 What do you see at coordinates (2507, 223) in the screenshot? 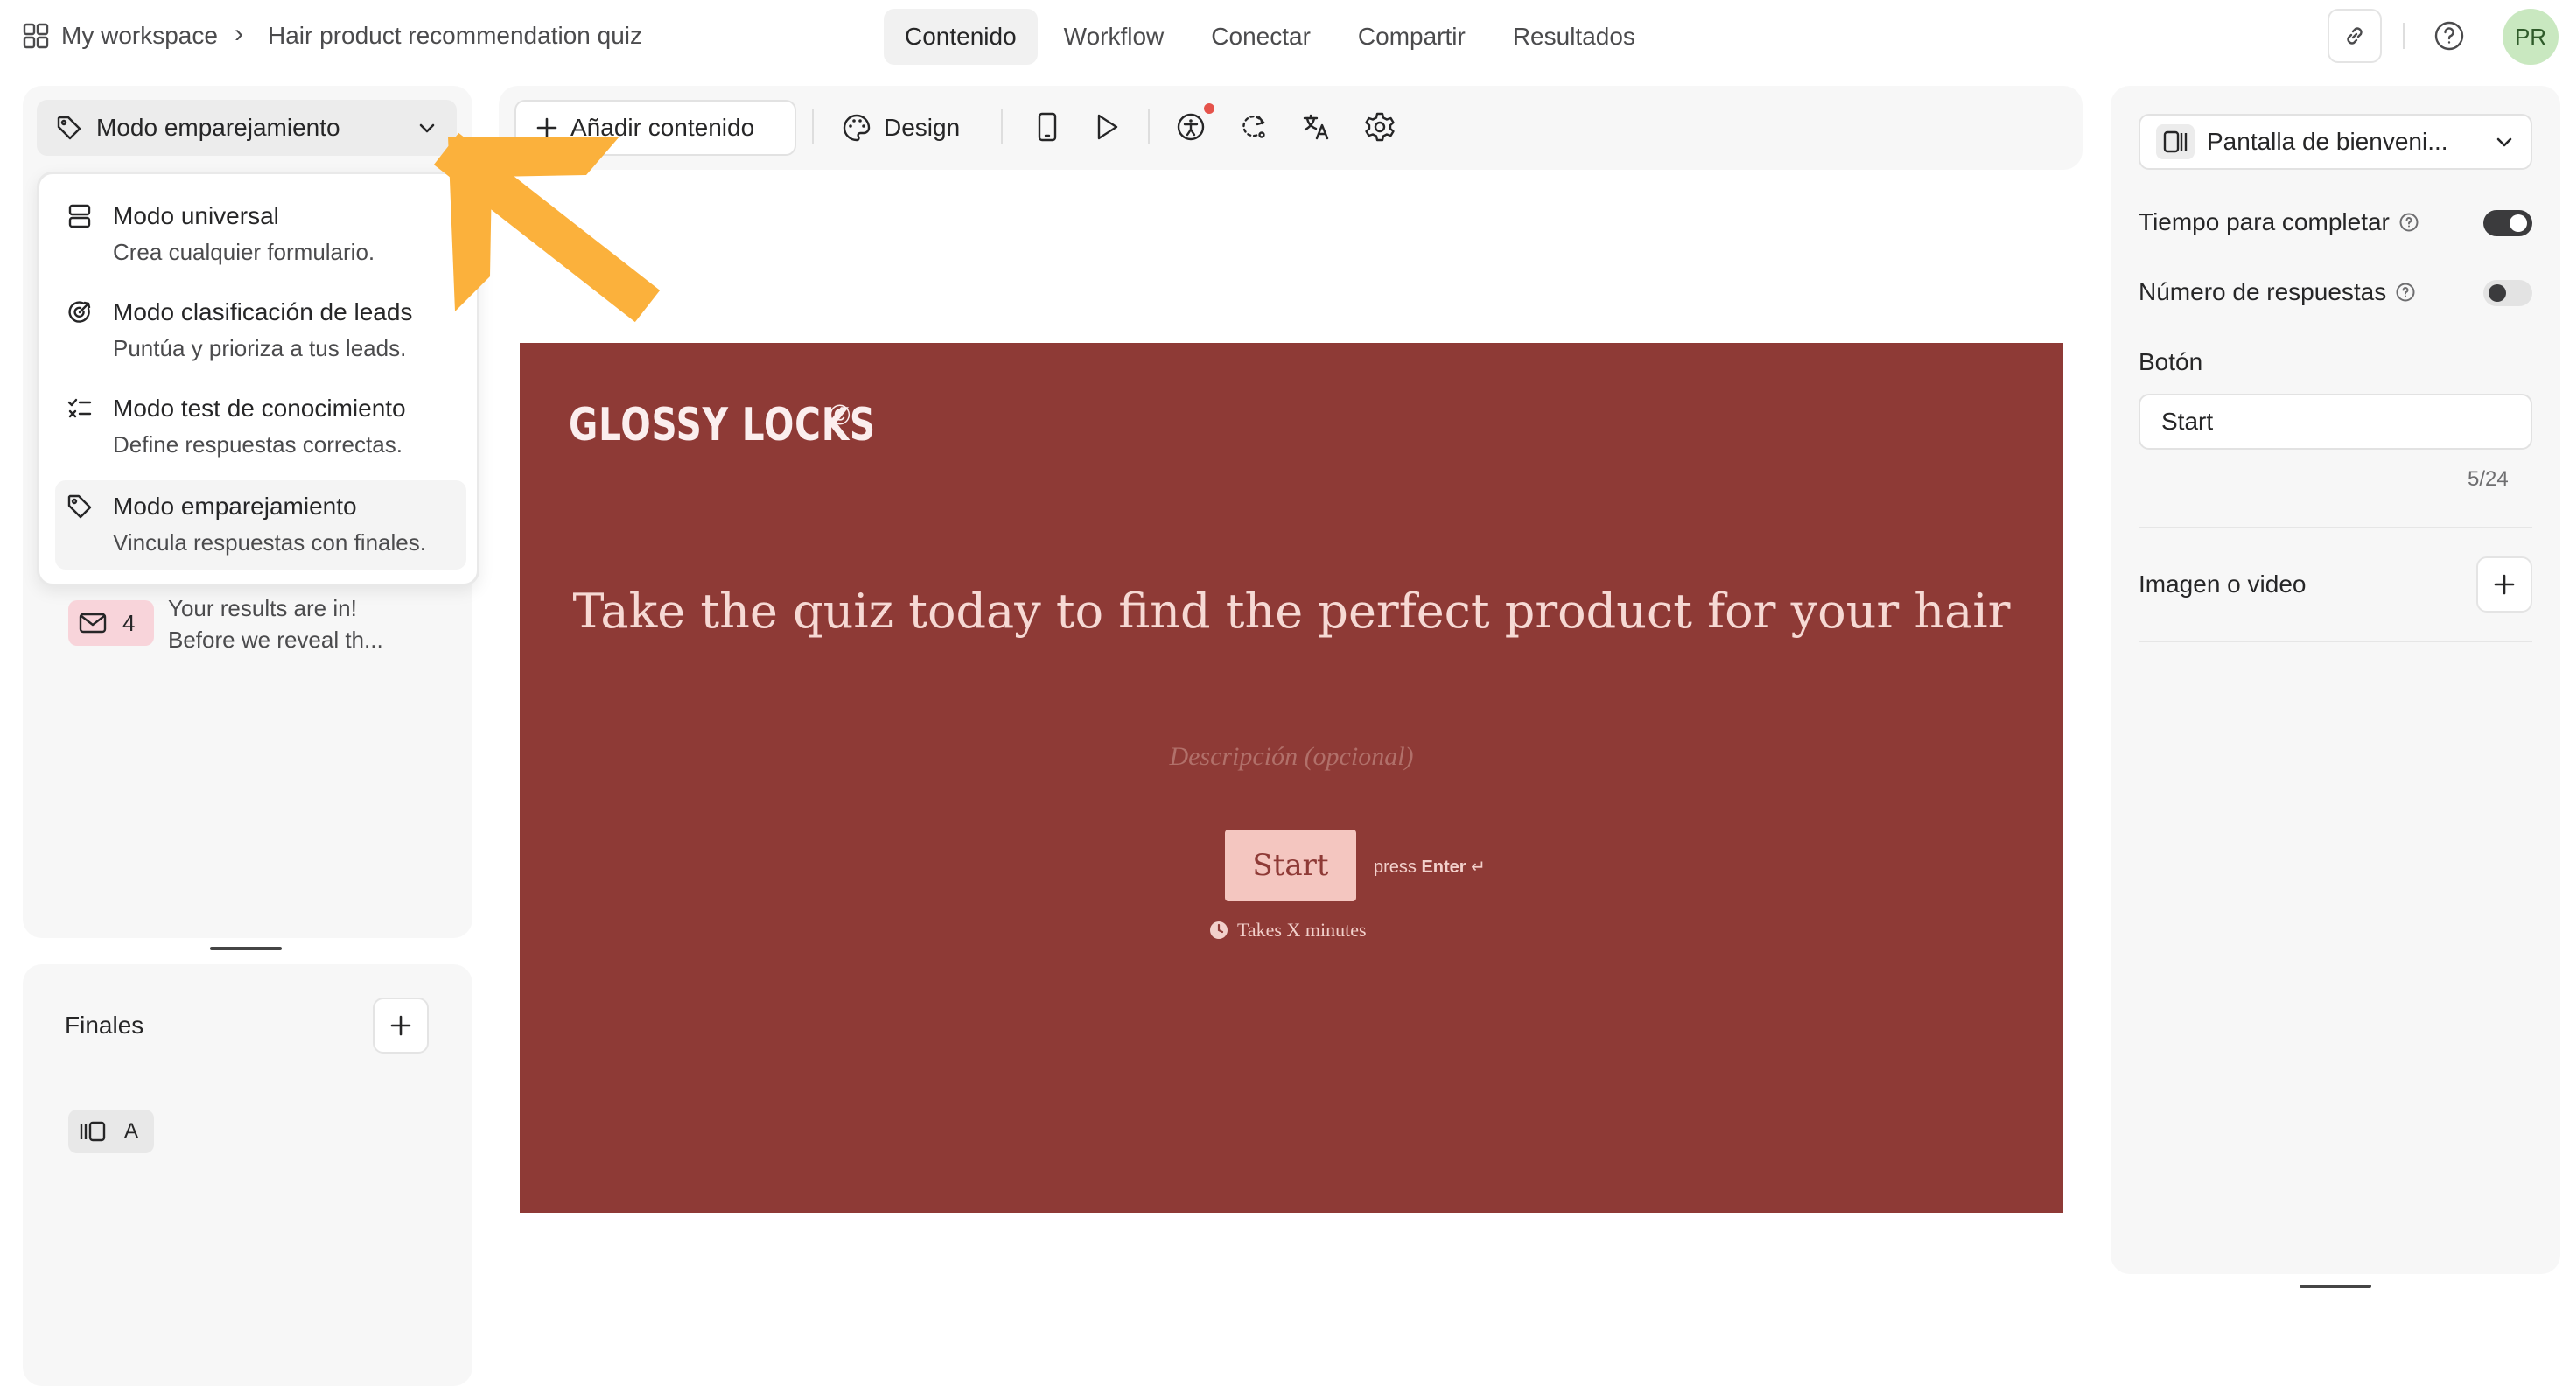
I see `time-to-complete-toggle` at bounding box center [2507, 223].